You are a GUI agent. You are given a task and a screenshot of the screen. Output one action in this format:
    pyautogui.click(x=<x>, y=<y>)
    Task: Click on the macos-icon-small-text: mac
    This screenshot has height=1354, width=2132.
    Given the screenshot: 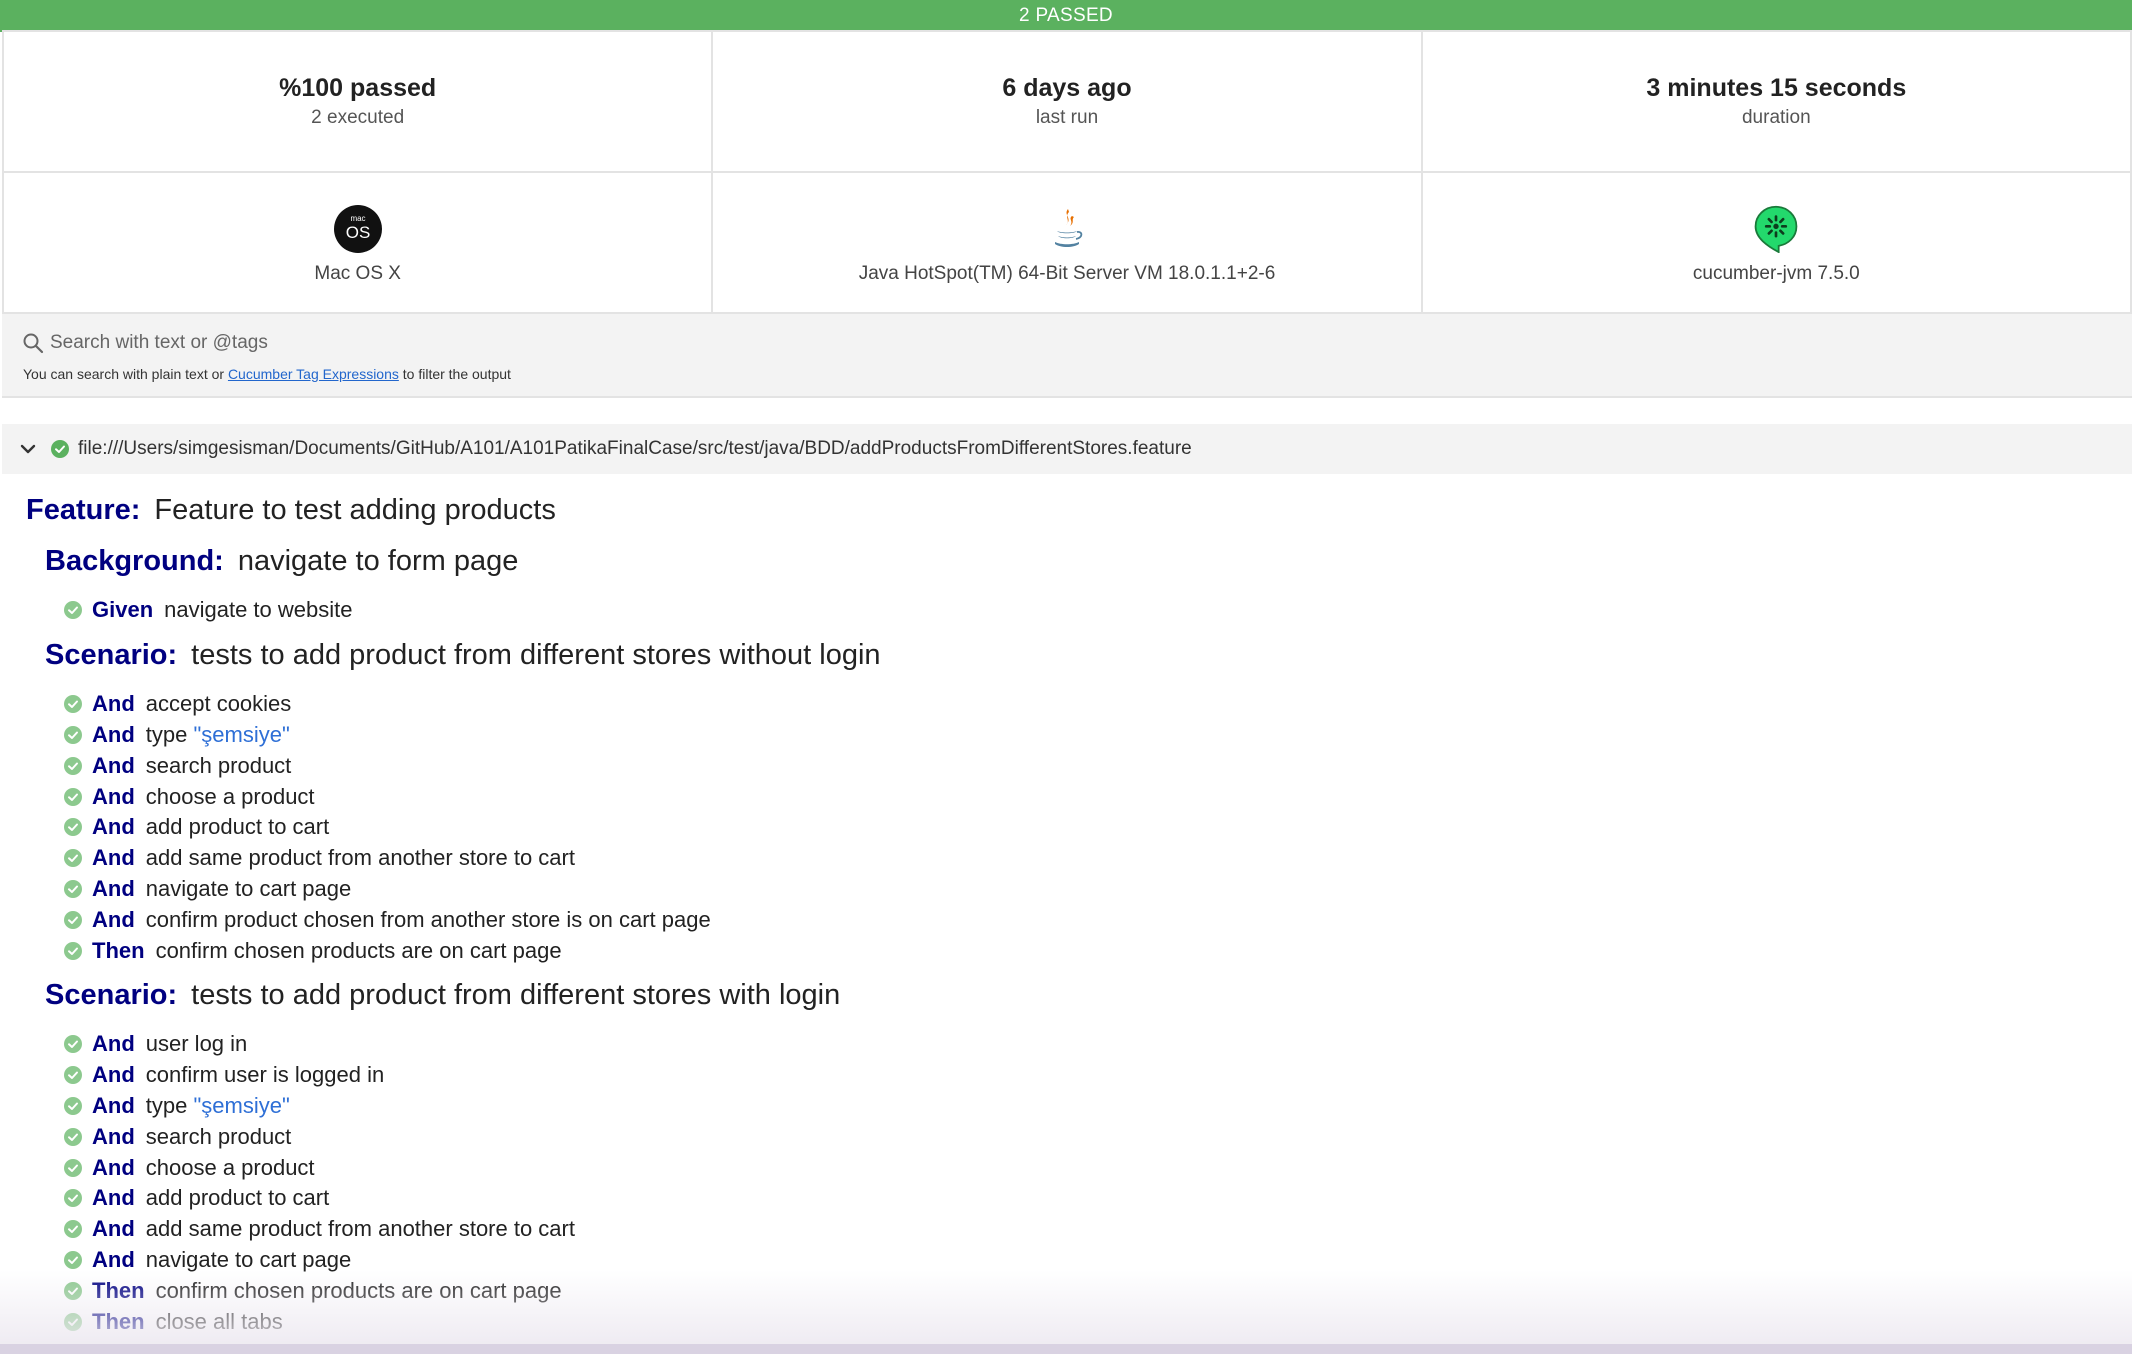 What is the action you would take?
    pyautogui.click(x=357, y=218)
    